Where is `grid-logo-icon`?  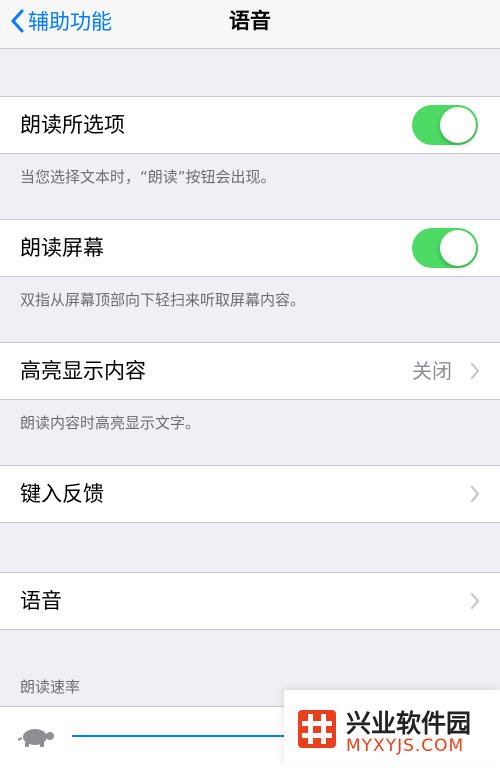
grid-logo-icon is located at coordinates (317, 729).